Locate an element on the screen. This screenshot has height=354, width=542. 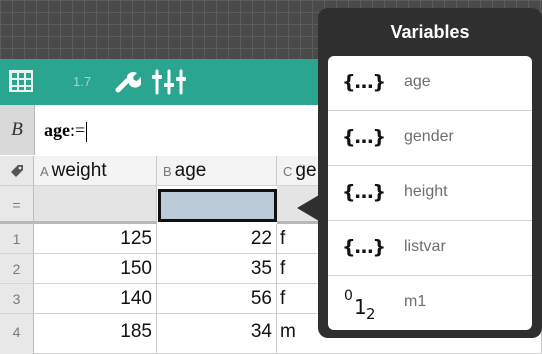
variable-item-listvar: {…} listvar is located at coordinates (430, 248).